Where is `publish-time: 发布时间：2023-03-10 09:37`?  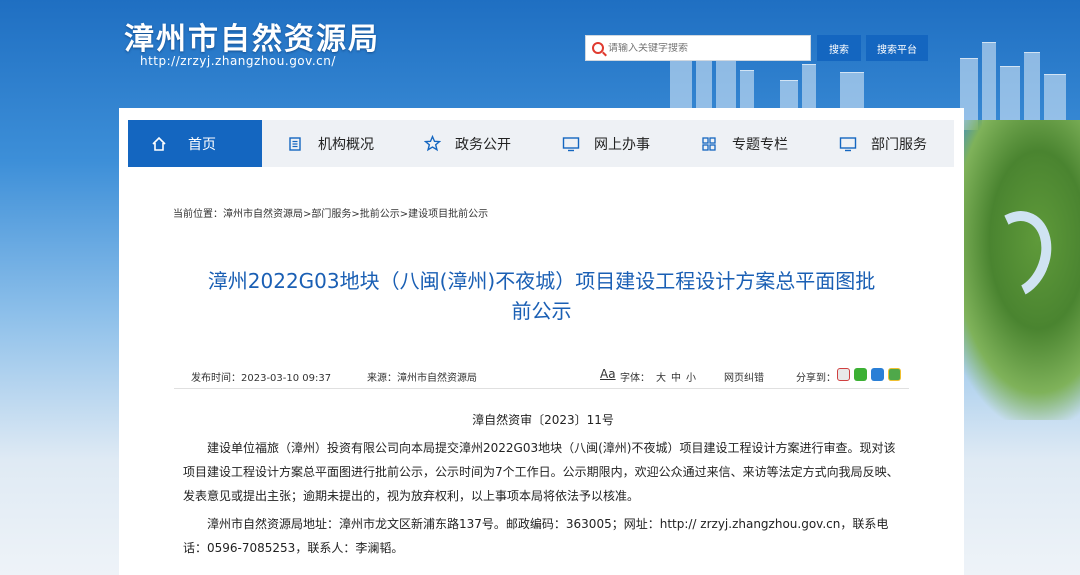 publish-time: 发布时间：2023-03-10 09:37 is located at coordinates (261, 378).